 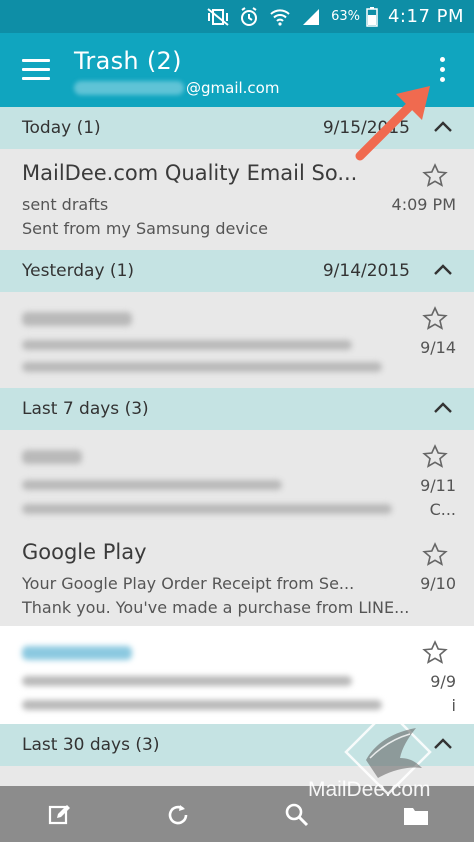 I want to click on folder-icon, so click(x=416, y=815).